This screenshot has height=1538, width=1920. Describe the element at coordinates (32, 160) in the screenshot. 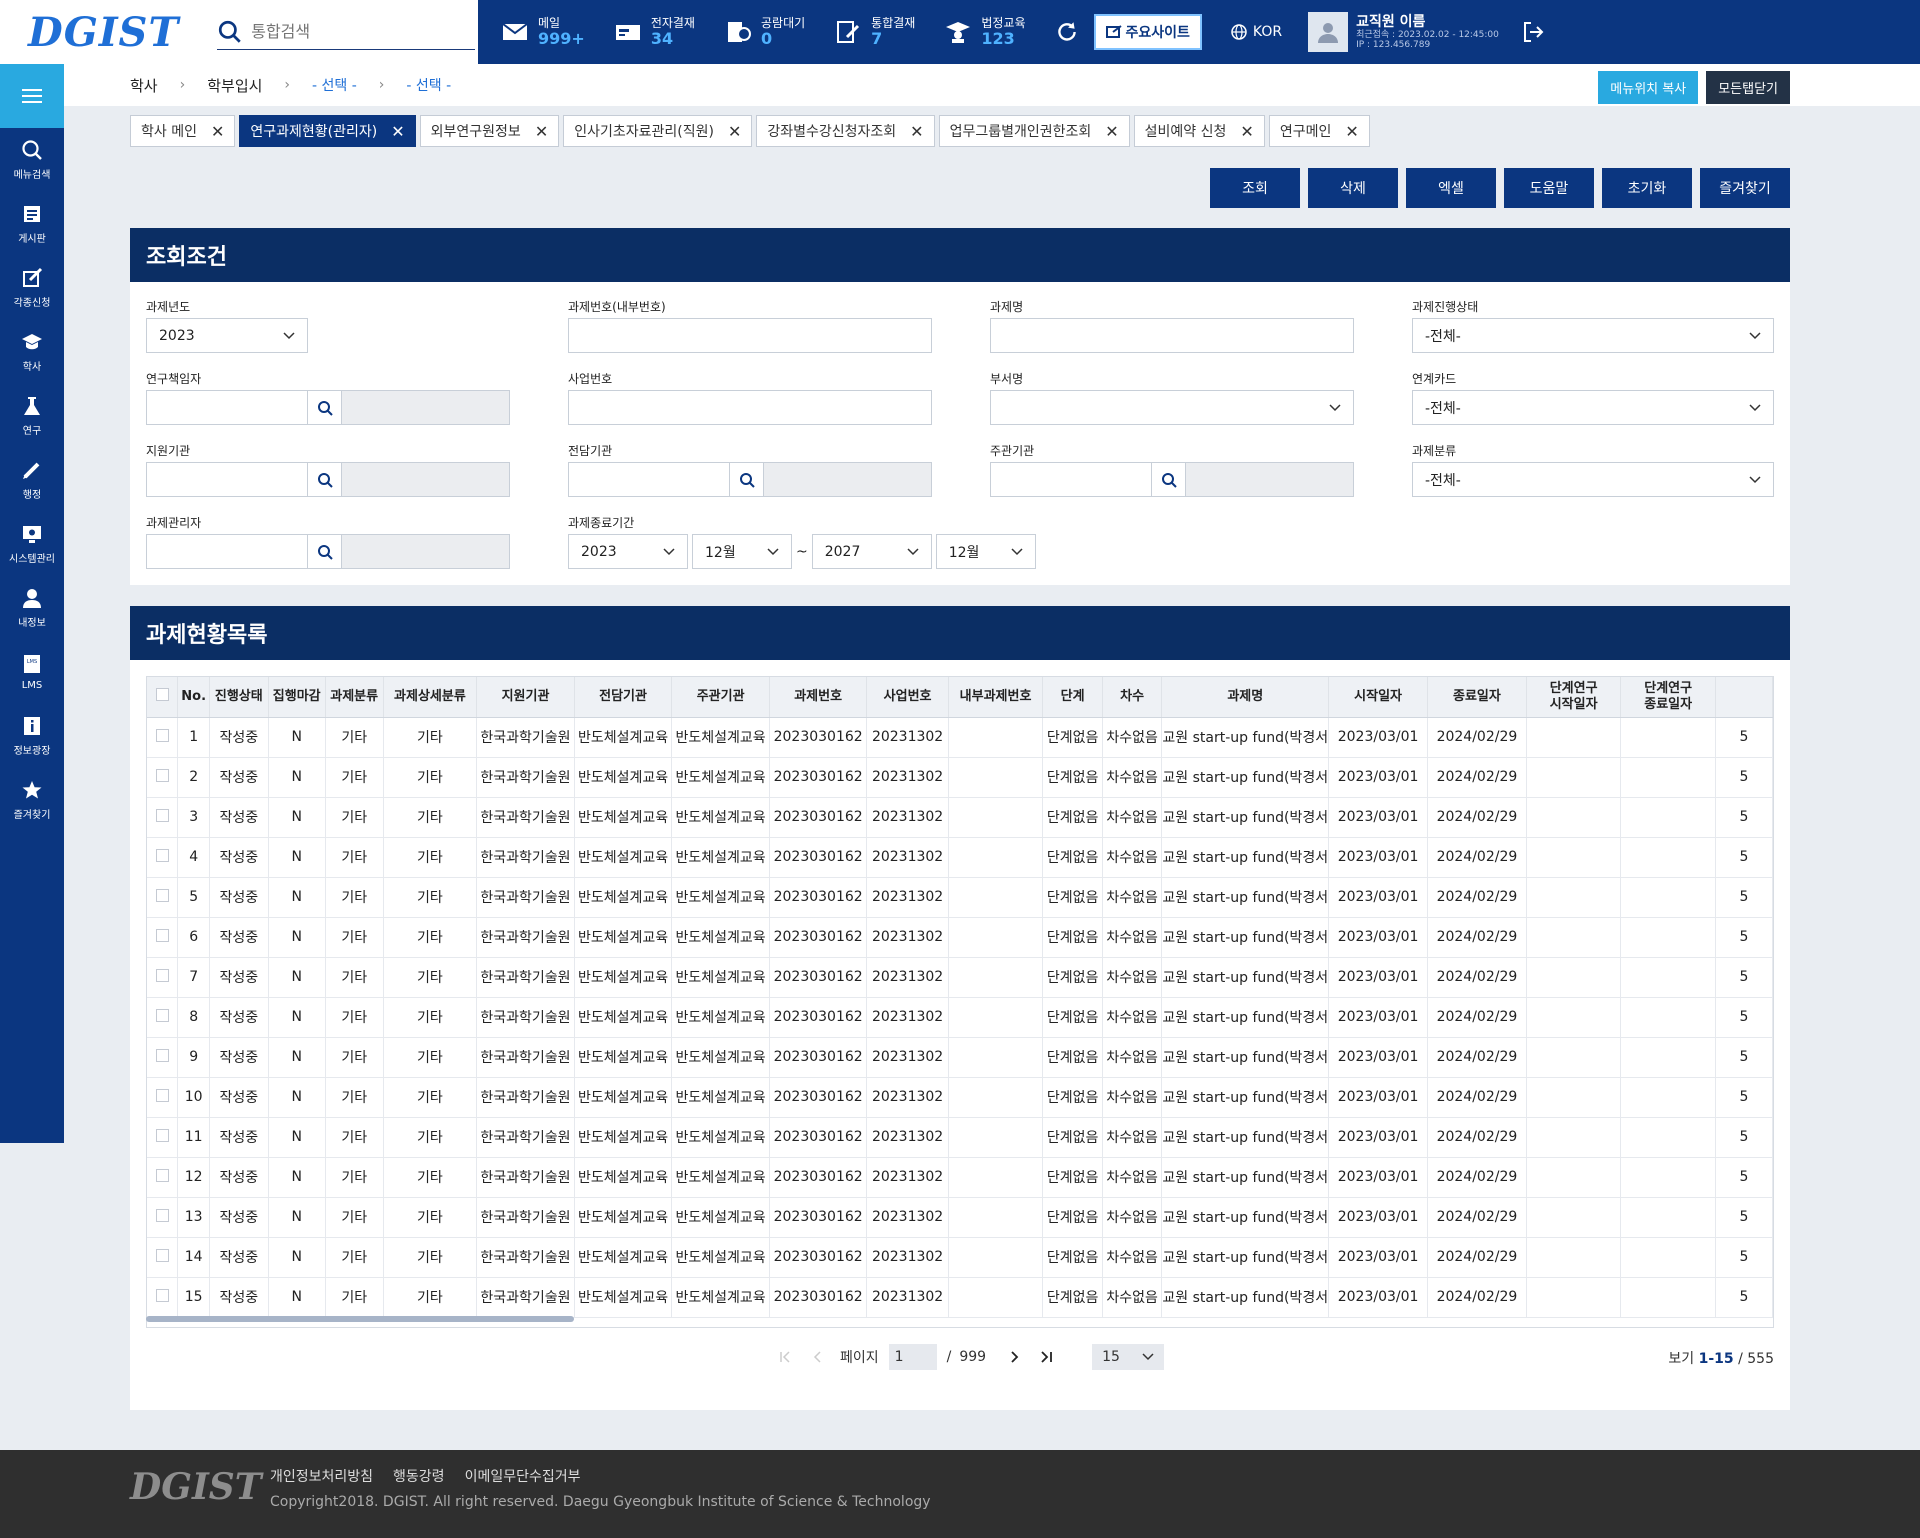

I see `sidebar-item-menu-search: 메뉴검색` at that location.